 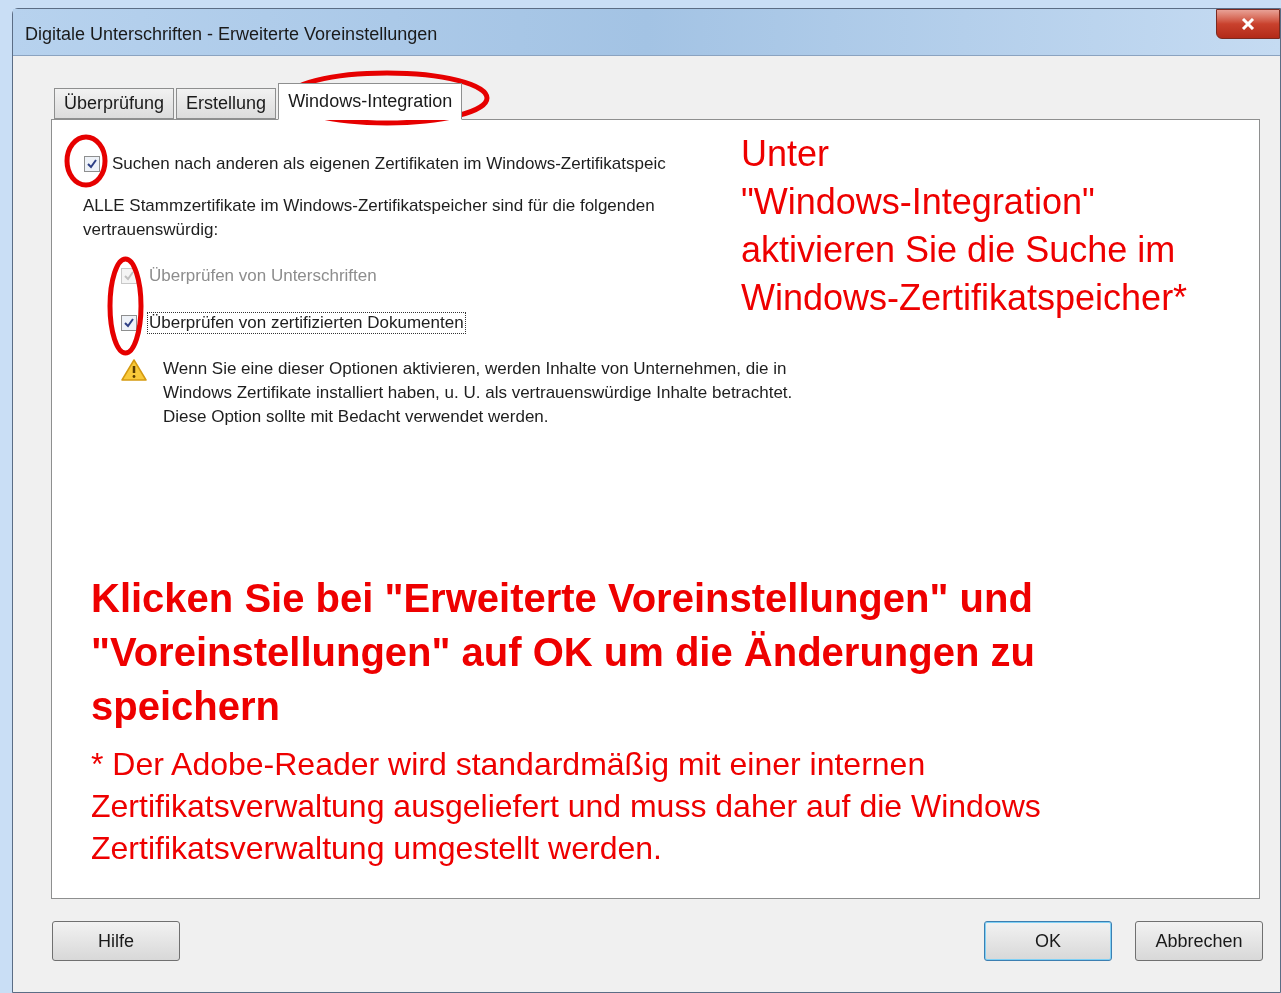 What do you see at coordinates (306, 323) in the screenshot?
I see `checkbox-label: Überprüfen von zertifizierten Dokumenten` at bounding box center [306, 323].